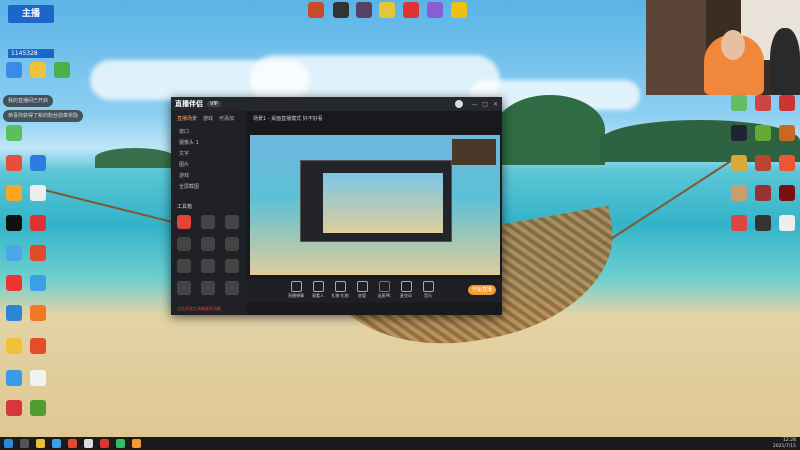 This screenshot has width=800, height=450. I want to click on source-item: 窗口, so click(208, 131).